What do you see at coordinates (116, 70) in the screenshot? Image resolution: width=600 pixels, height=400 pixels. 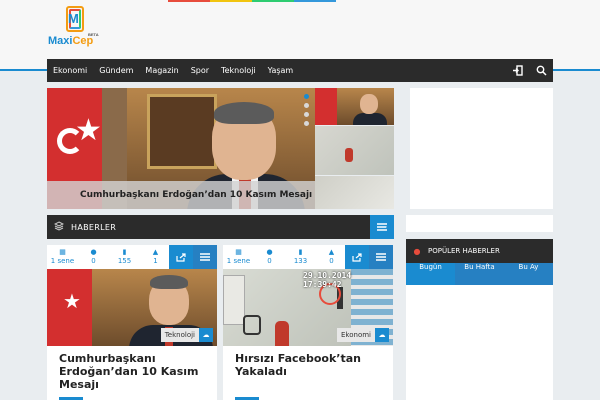 I see `nav-item-gundem: Gündem` at bounding box center [116, 70].